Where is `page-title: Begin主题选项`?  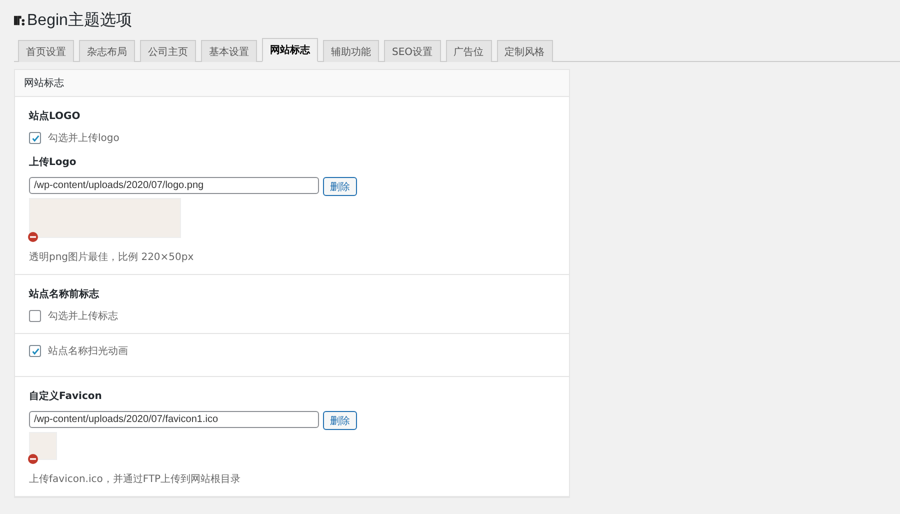 page-title: Begin主题选项 is located at coordinates (79, 20).